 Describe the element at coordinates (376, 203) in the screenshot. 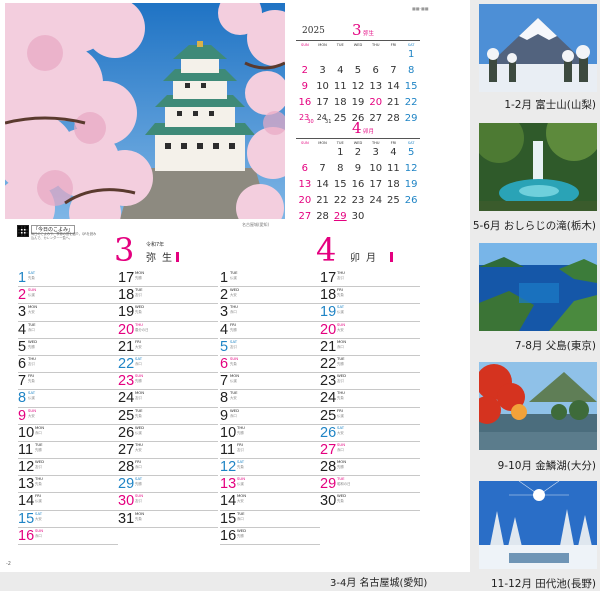

I see `mini-day-cell: 24` at that location.